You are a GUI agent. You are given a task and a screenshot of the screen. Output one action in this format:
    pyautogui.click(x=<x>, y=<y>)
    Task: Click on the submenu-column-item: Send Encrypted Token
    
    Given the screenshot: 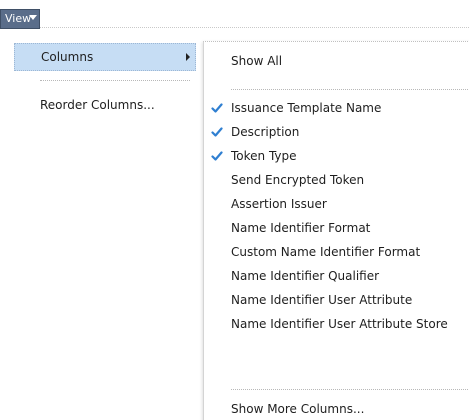 What is the action you would take?
    pyautogui.click(x=336, y=180)
    